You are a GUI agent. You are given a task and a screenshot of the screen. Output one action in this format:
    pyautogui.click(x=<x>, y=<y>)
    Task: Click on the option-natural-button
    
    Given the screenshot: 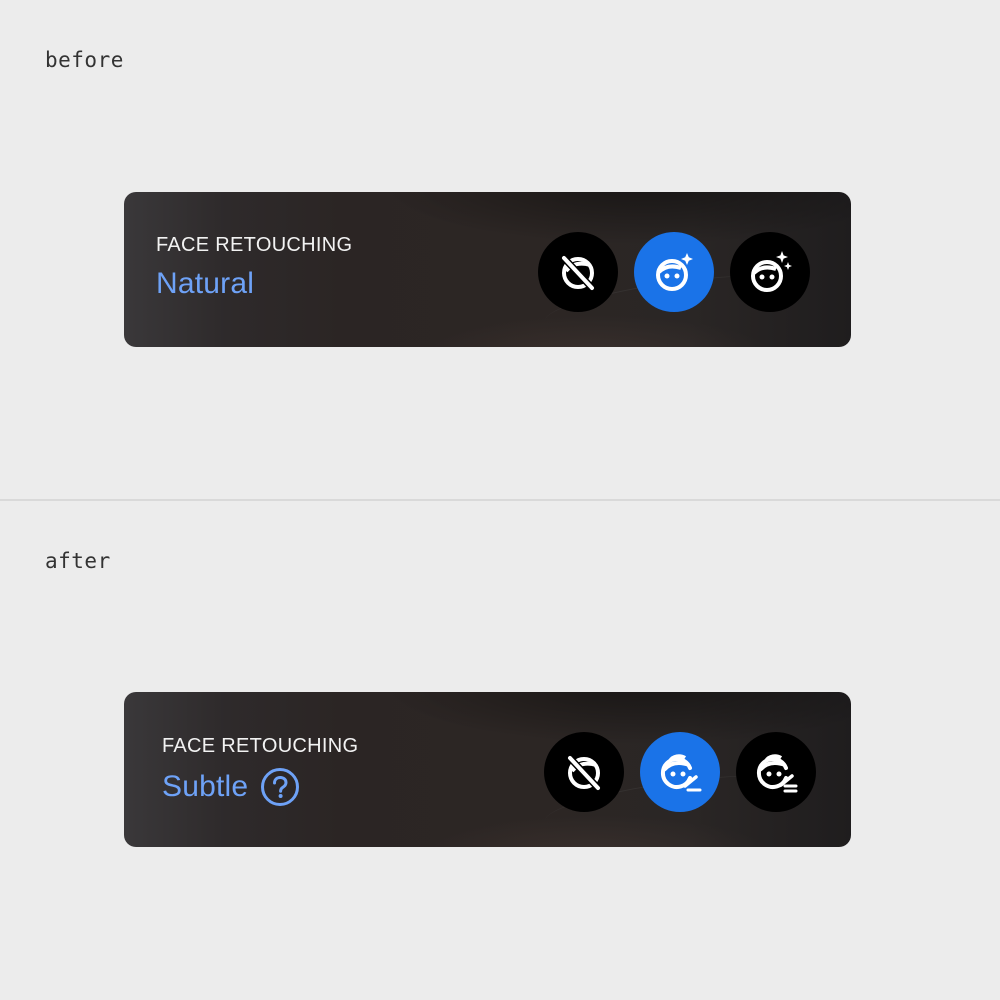 What is the action you would take?
    pyautogui.click(x=674, y=272)
    